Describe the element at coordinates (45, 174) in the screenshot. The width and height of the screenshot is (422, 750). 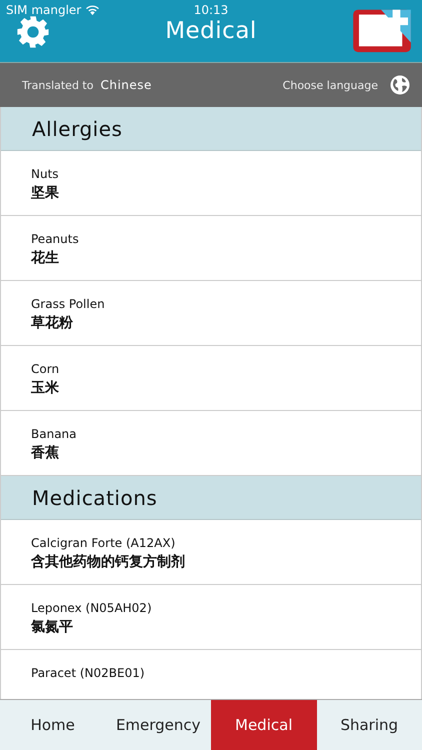
I see `item-name: Nuts` at that location.